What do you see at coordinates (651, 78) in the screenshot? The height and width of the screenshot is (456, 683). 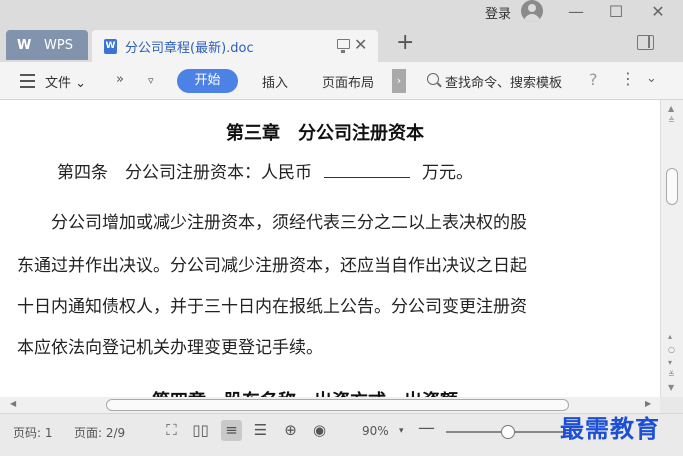 I see `collapse-ribbon-icon: ⌄` at bounding box center [651, 78].